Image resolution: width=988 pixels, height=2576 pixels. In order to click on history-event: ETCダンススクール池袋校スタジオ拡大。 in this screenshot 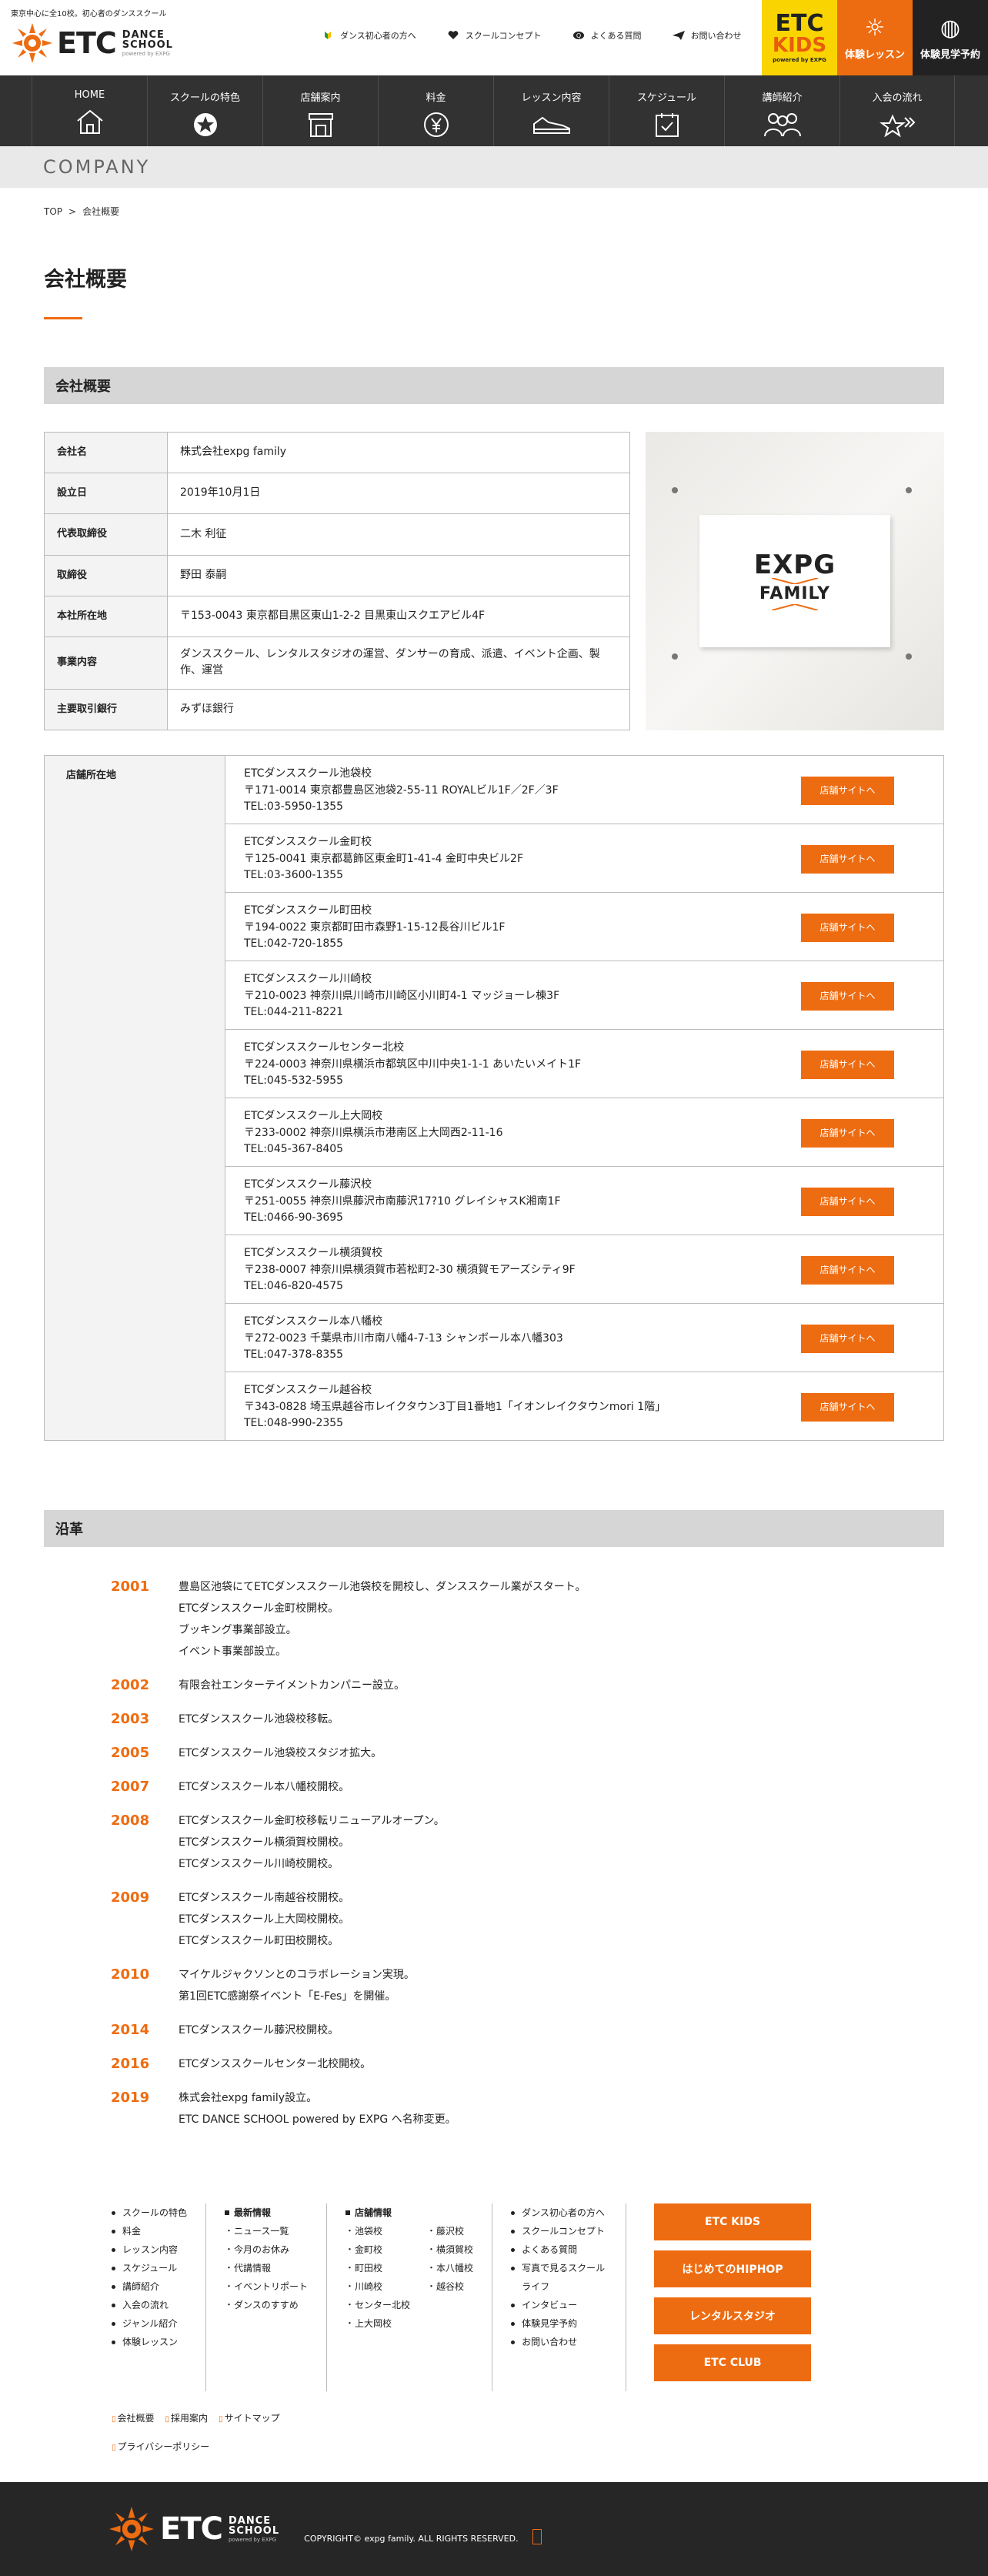, I will do `click(280, 1753)`.